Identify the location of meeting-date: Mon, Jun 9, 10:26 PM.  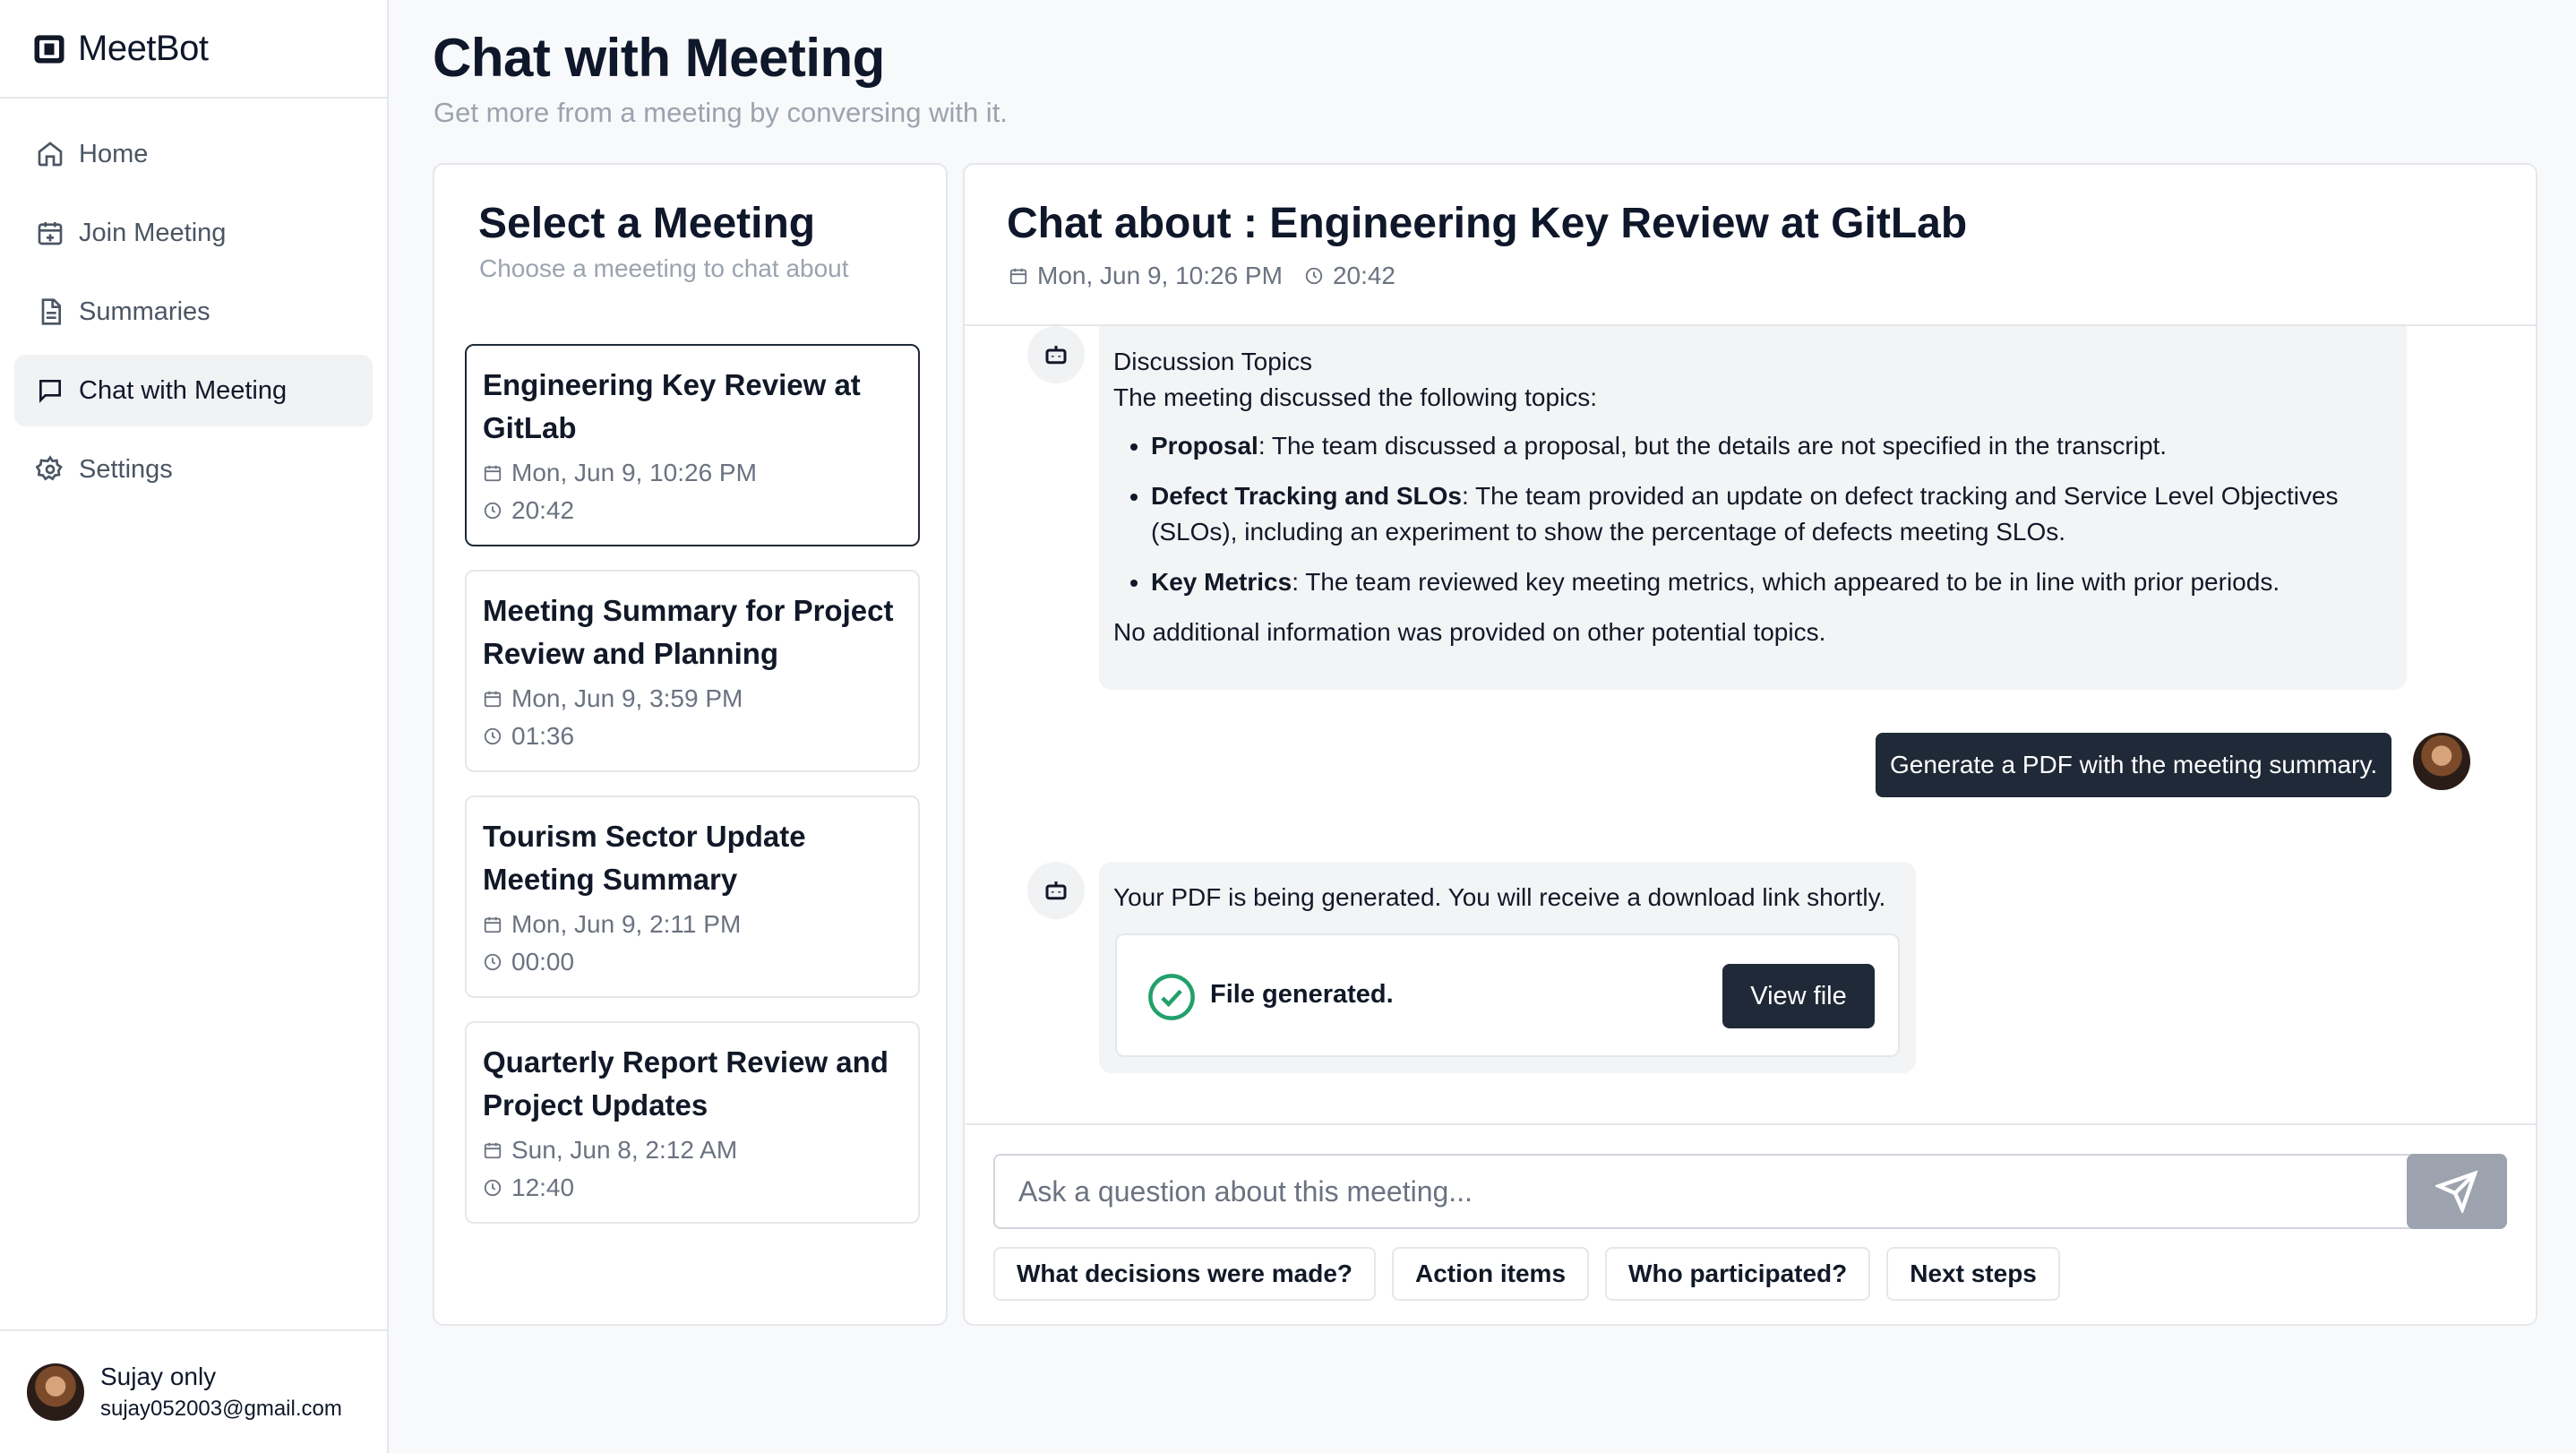
(692, 473).